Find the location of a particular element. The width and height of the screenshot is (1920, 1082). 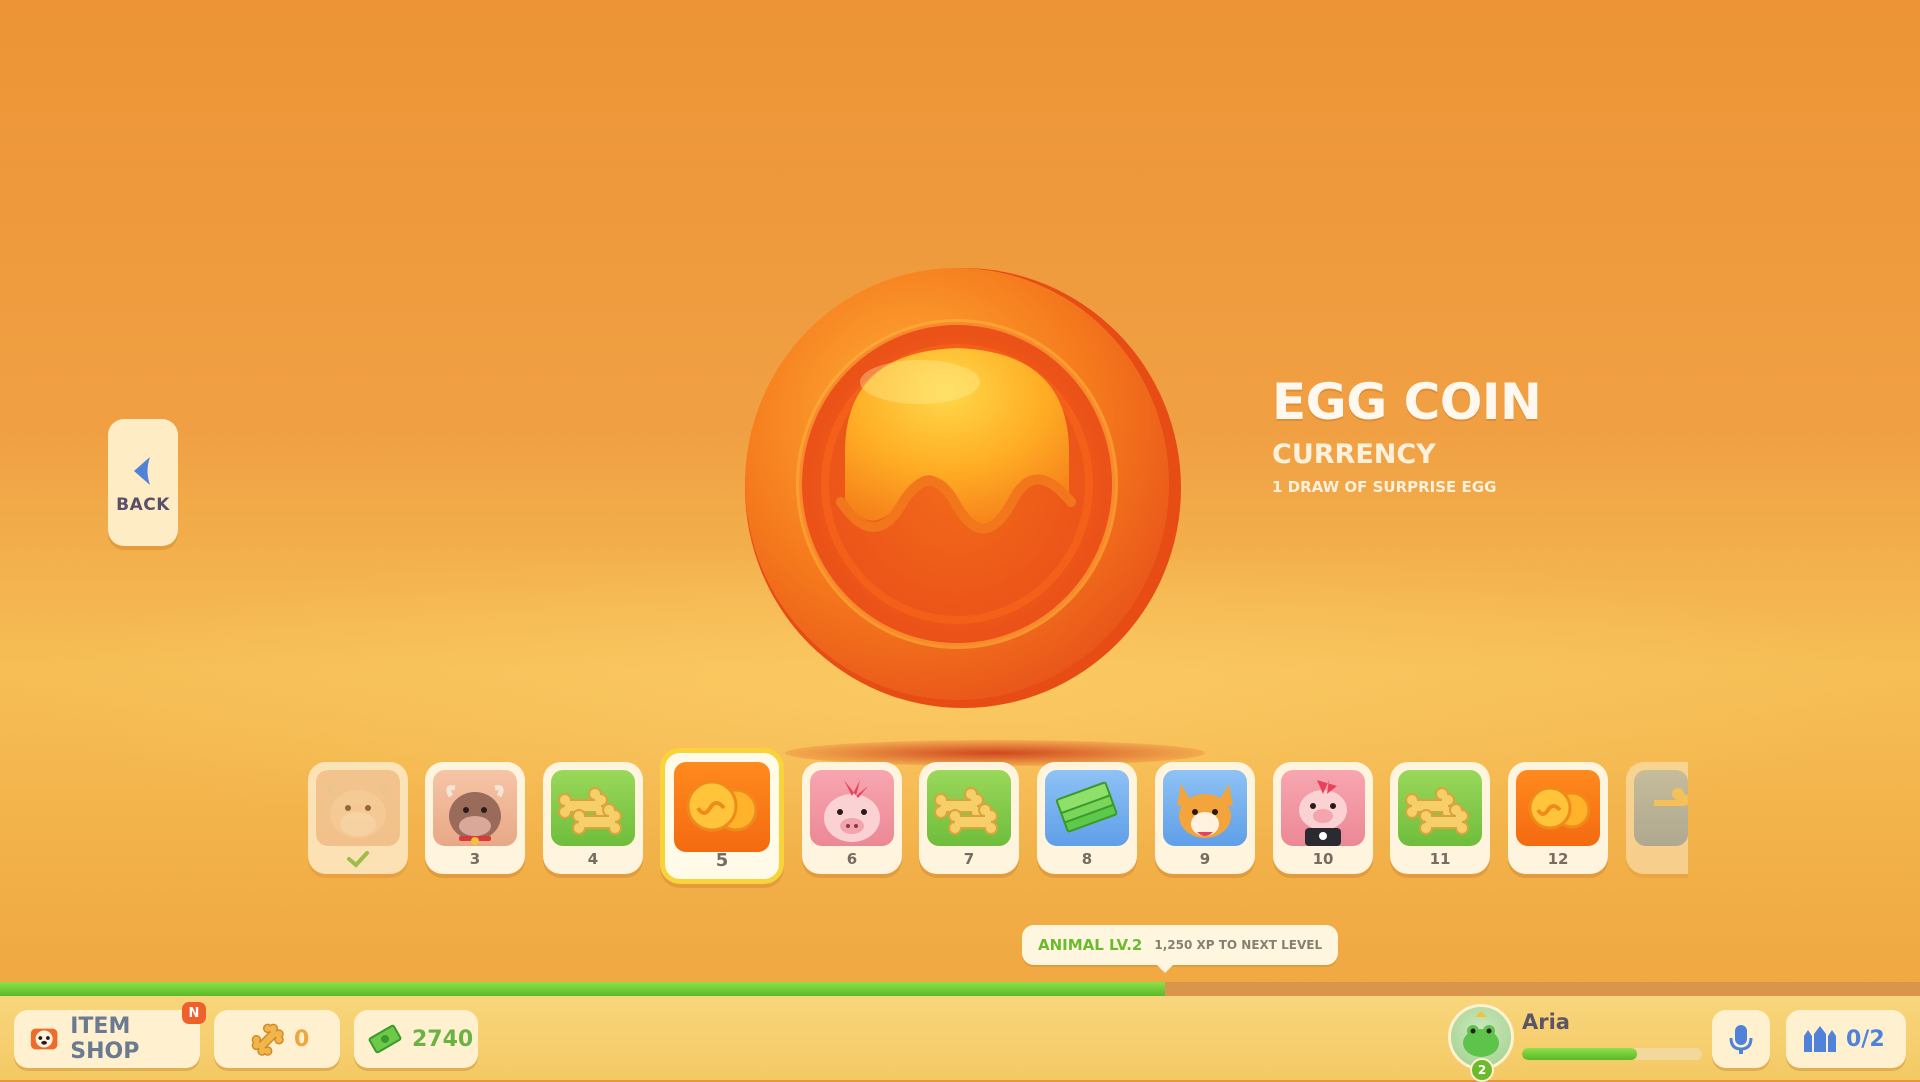

item-description: 1 DRAW OF SURPRISE EGG is located at coordinates (1384, 487).